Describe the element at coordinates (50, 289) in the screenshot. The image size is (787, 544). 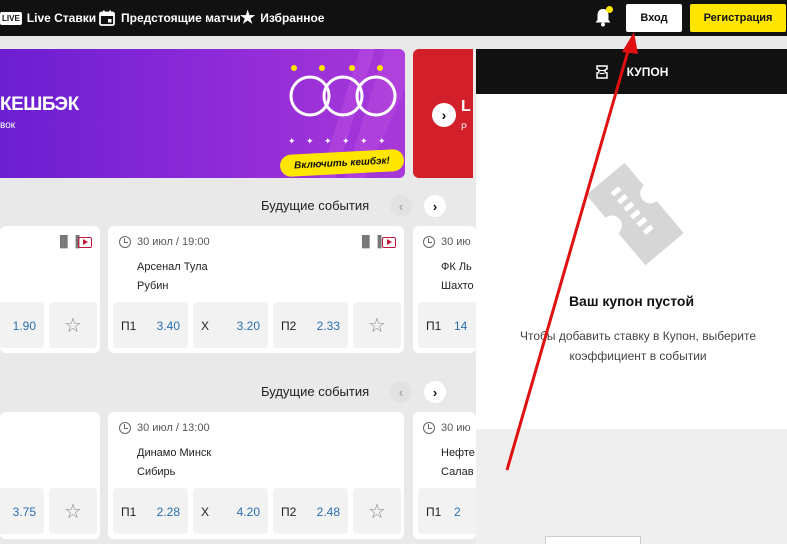
I see `event-card: ▐▌▐ 1.90 ☆` at that location.